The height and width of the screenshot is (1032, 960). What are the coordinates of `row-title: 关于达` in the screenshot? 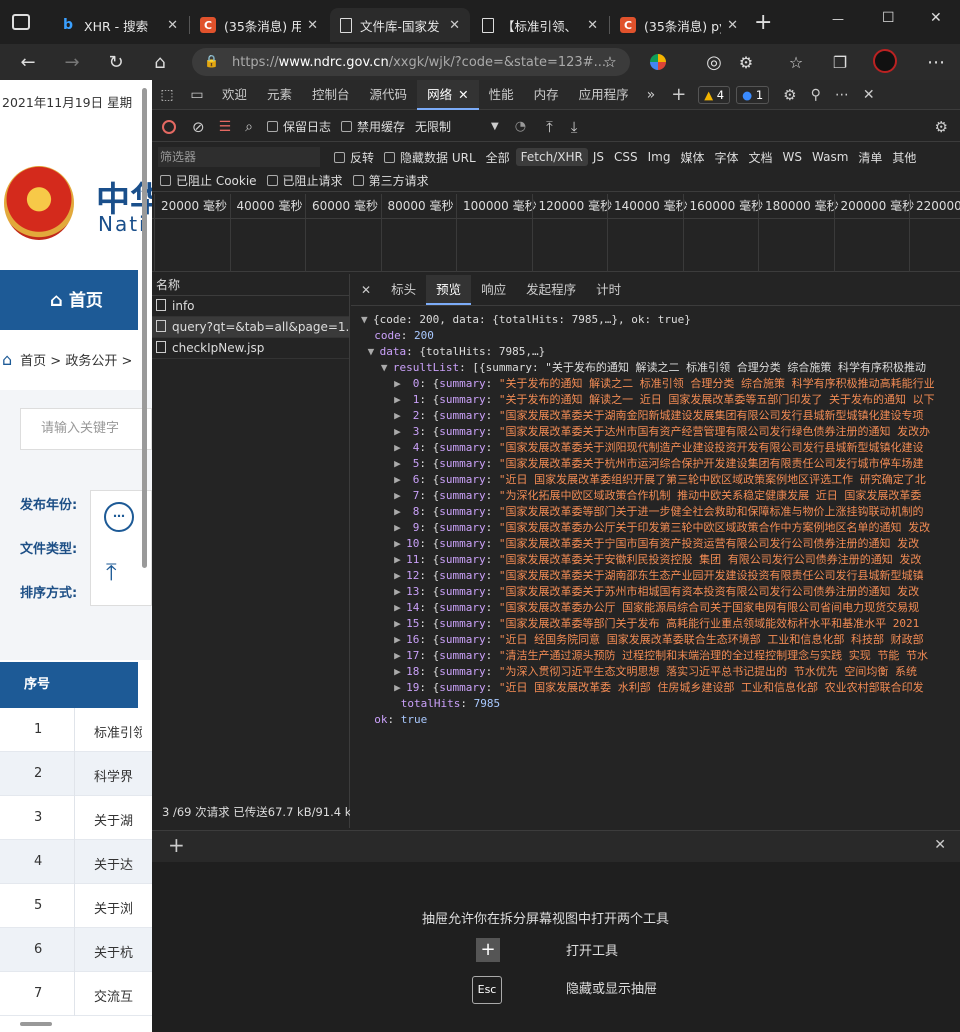 It's located at (118, 863).